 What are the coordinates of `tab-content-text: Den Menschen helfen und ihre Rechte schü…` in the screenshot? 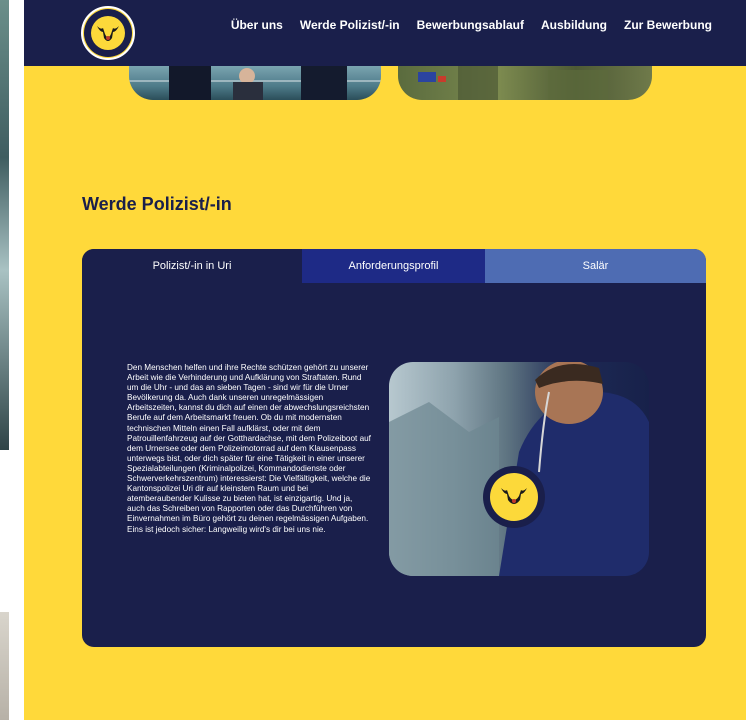 It's located at (249, 448).